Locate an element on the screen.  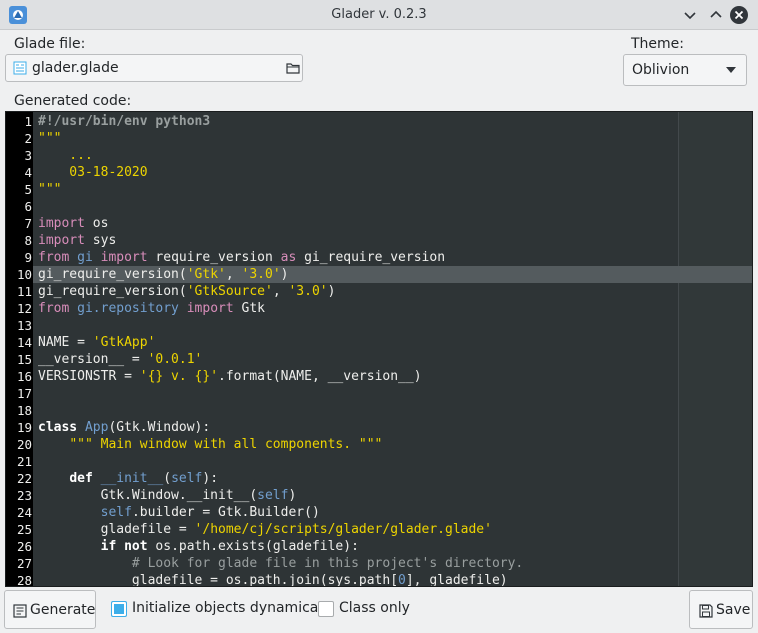
code-text: from gi.repository import Gtk is located at coordinates (151, 308).